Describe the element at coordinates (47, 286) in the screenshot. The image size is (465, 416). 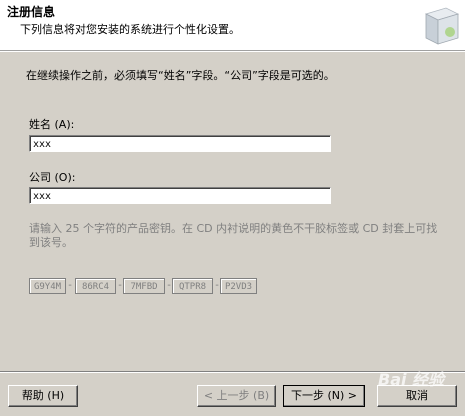
I see `product-key-segment: G9Y4M` at that location.